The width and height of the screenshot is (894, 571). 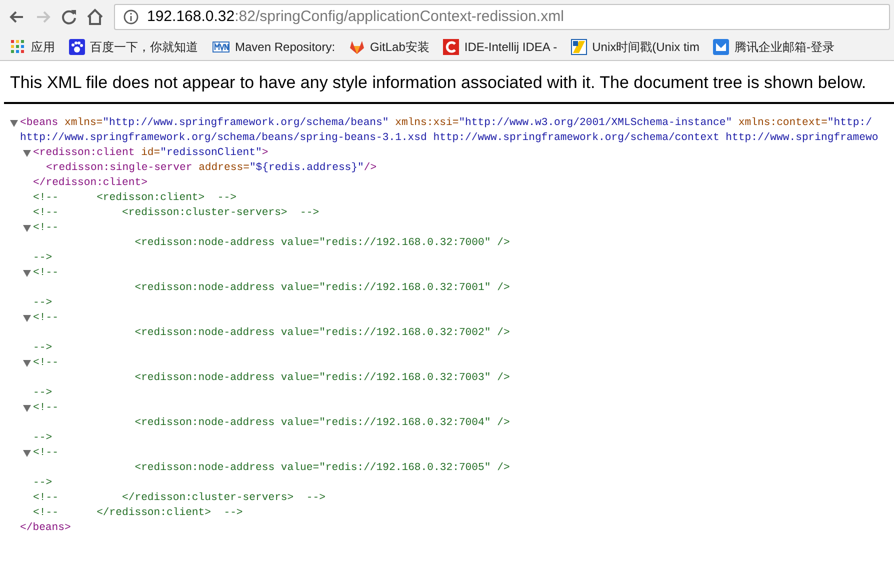 I want to click on xml-line: <redisson:single-server address="${redis.address}"/>, so click(x=212, y=168).